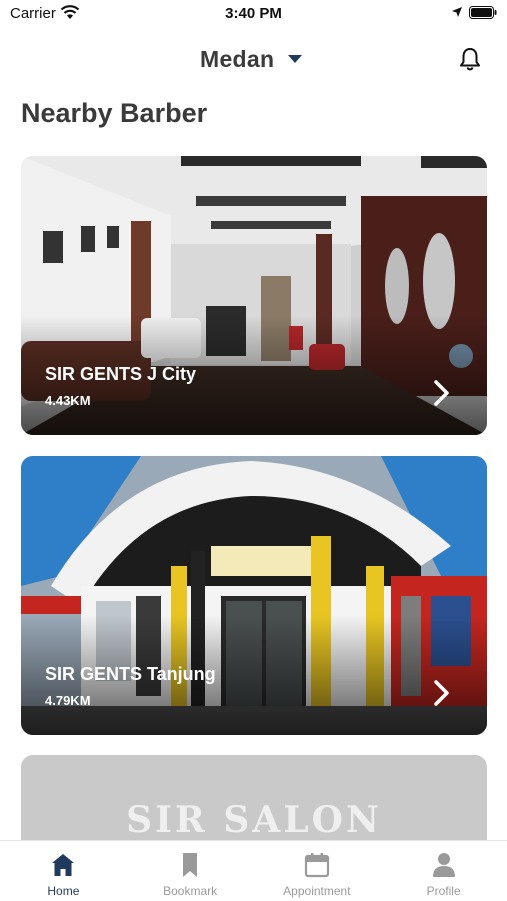  Describe the element at coordinates (190, 891) in the screenshot. I see `tab-bookmark-label: Bookmark` at that location.